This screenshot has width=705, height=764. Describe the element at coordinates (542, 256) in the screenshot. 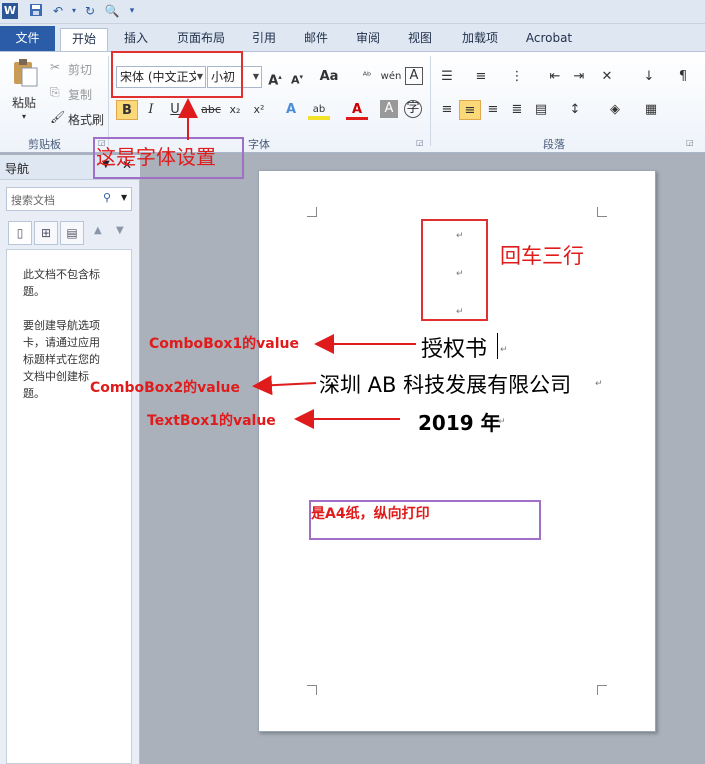

I see `enter-lines-annotation: 回车三行` at that location.